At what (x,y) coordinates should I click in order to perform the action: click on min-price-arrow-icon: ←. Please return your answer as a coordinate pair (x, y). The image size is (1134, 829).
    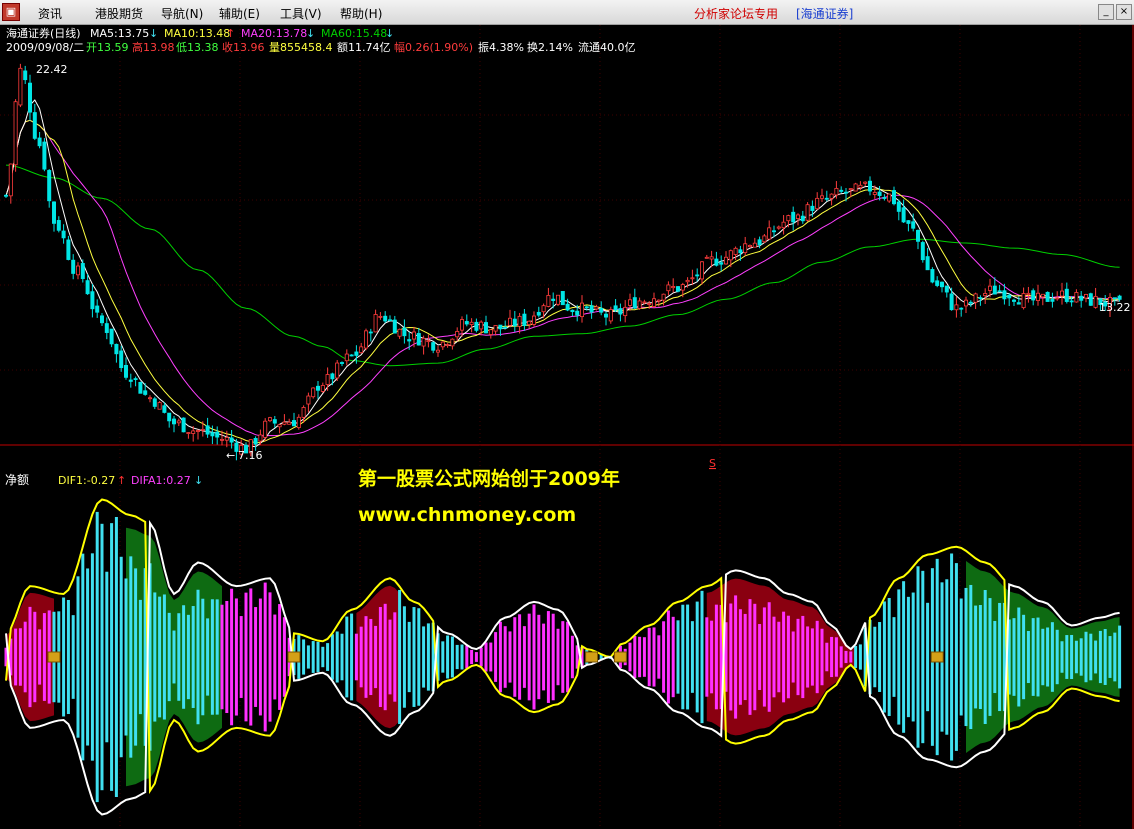
    Looking at the image, I should click on (230, 455).